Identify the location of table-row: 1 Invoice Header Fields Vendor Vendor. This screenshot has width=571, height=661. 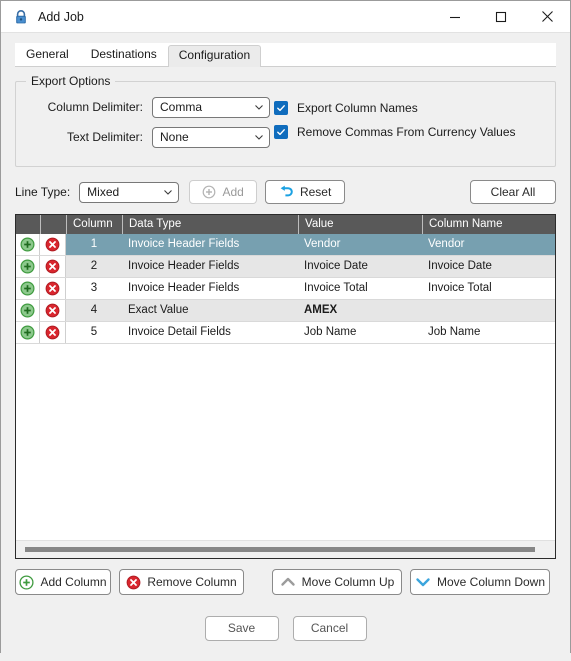
(285, 245).